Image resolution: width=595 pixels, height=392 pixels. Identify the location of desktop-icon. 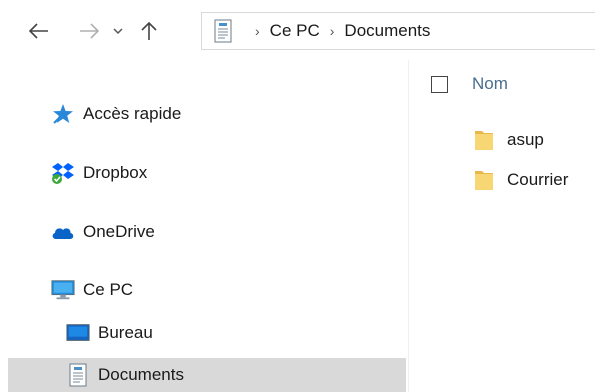
(78, 333).